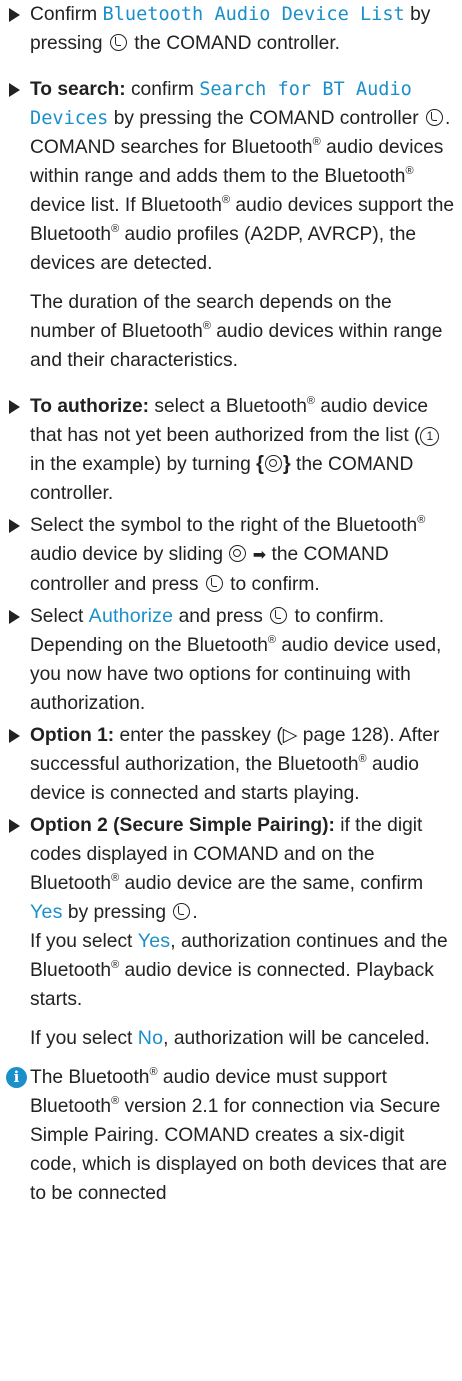  What do you see at coordinates (72, 735) in the screenshot?
I see `step-lead: Option 1:` at bounding box center [72, 735].